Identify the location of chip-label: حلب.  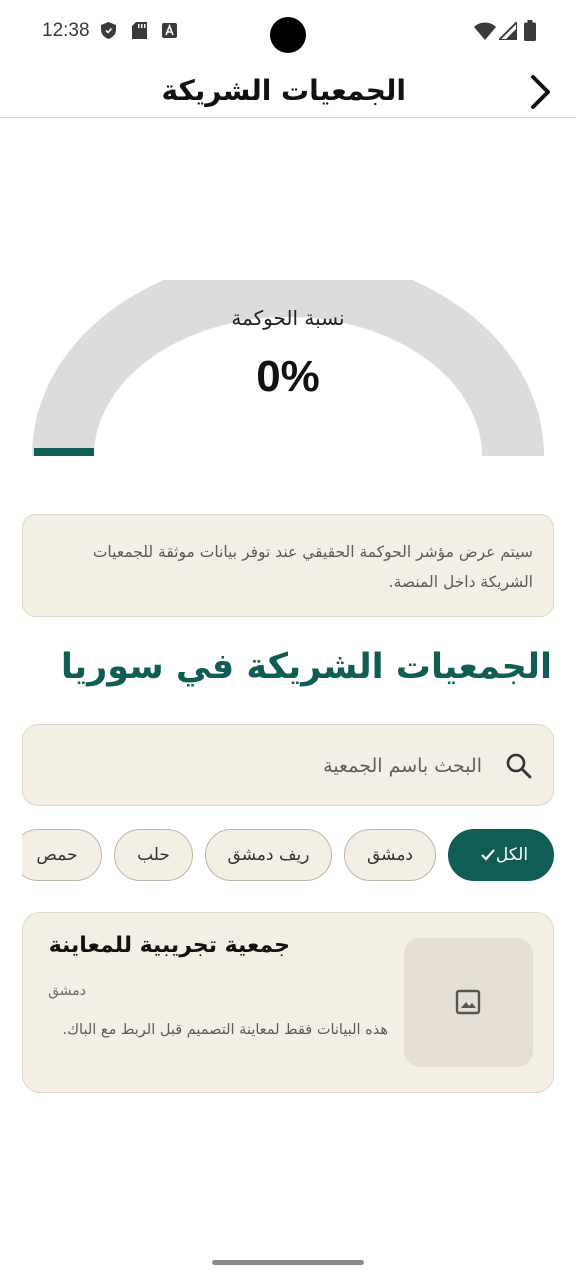
(153, 855).